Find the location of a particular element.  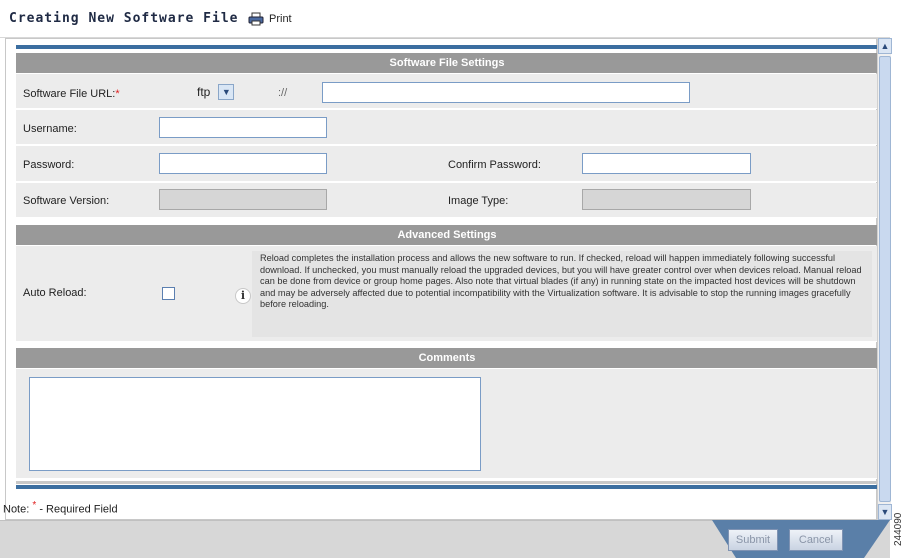

print-button: Print is located at coordinates (281, 19).